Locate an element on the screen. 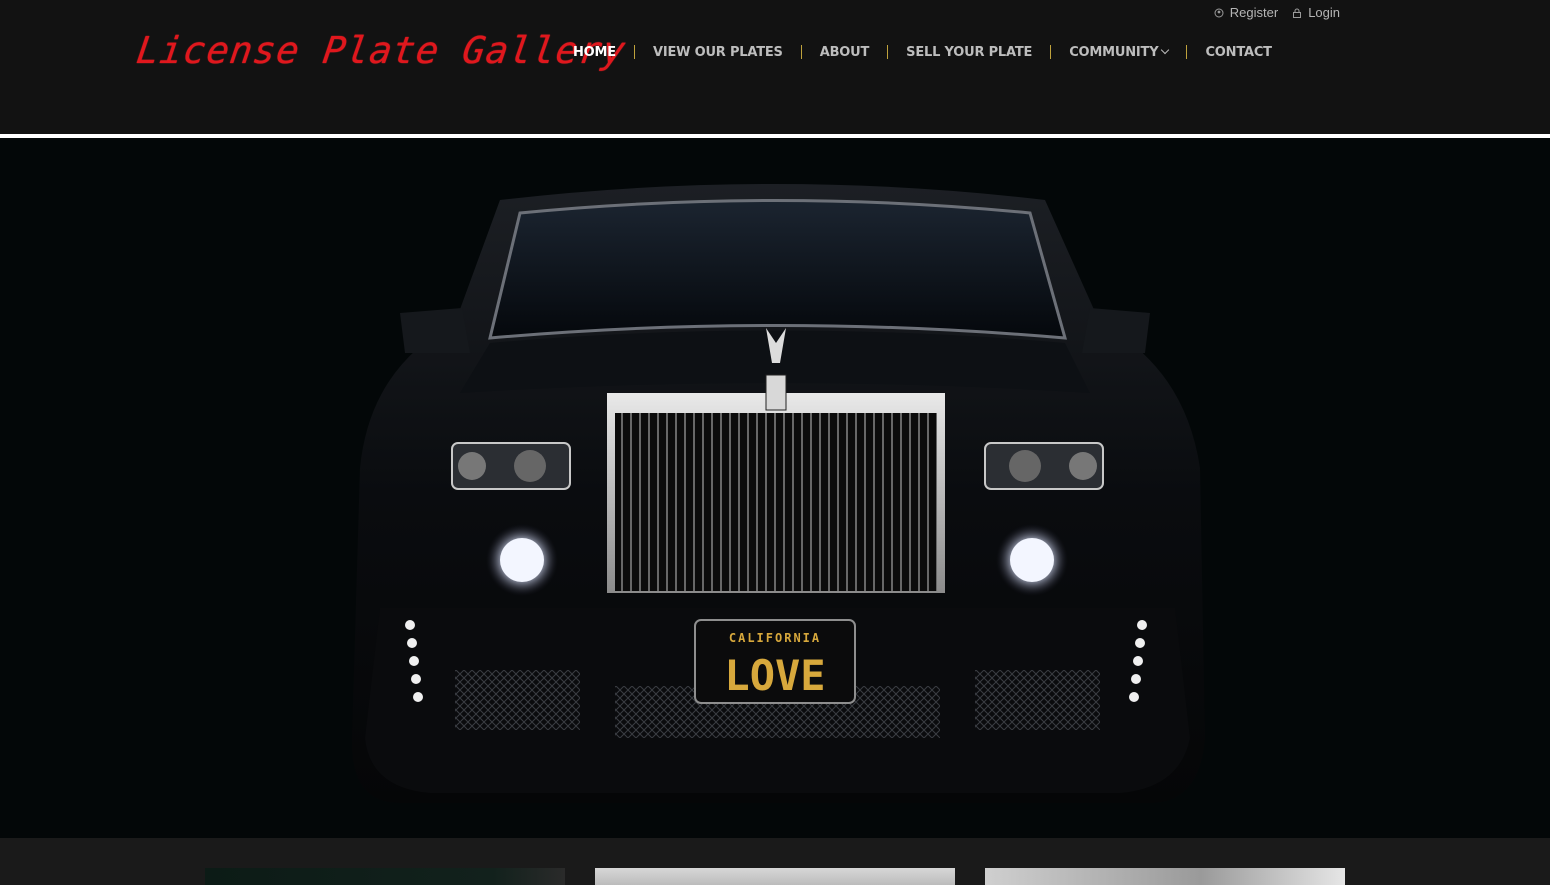  plate-text: LOVE is located at coordinates (774, 675).